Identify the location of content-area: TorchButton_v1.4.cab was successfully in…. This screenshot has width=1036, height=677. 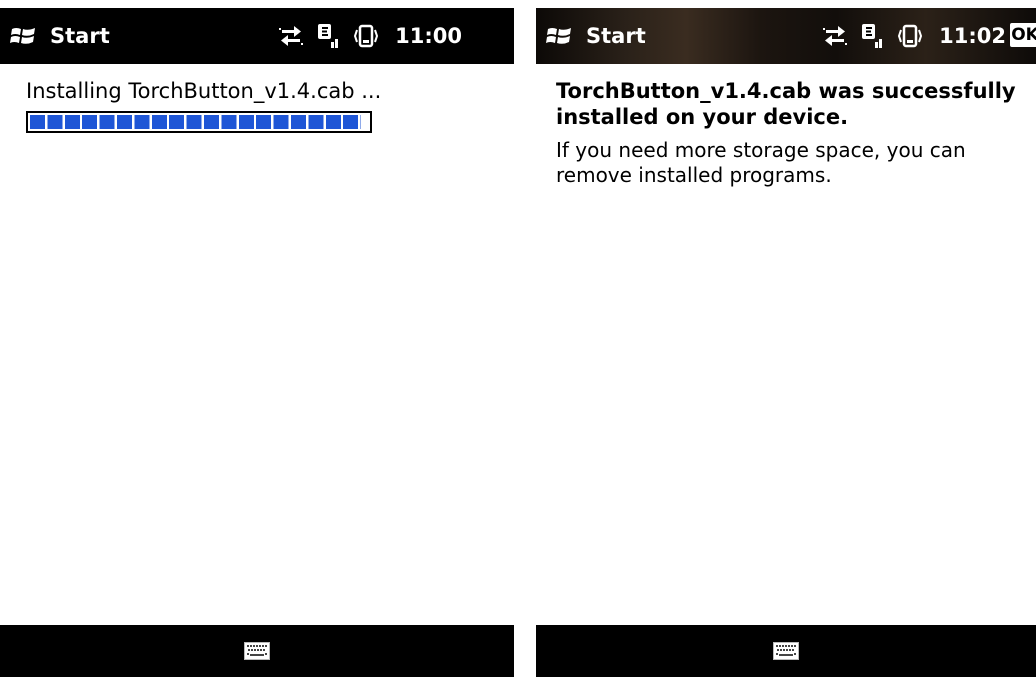
(793, 133).